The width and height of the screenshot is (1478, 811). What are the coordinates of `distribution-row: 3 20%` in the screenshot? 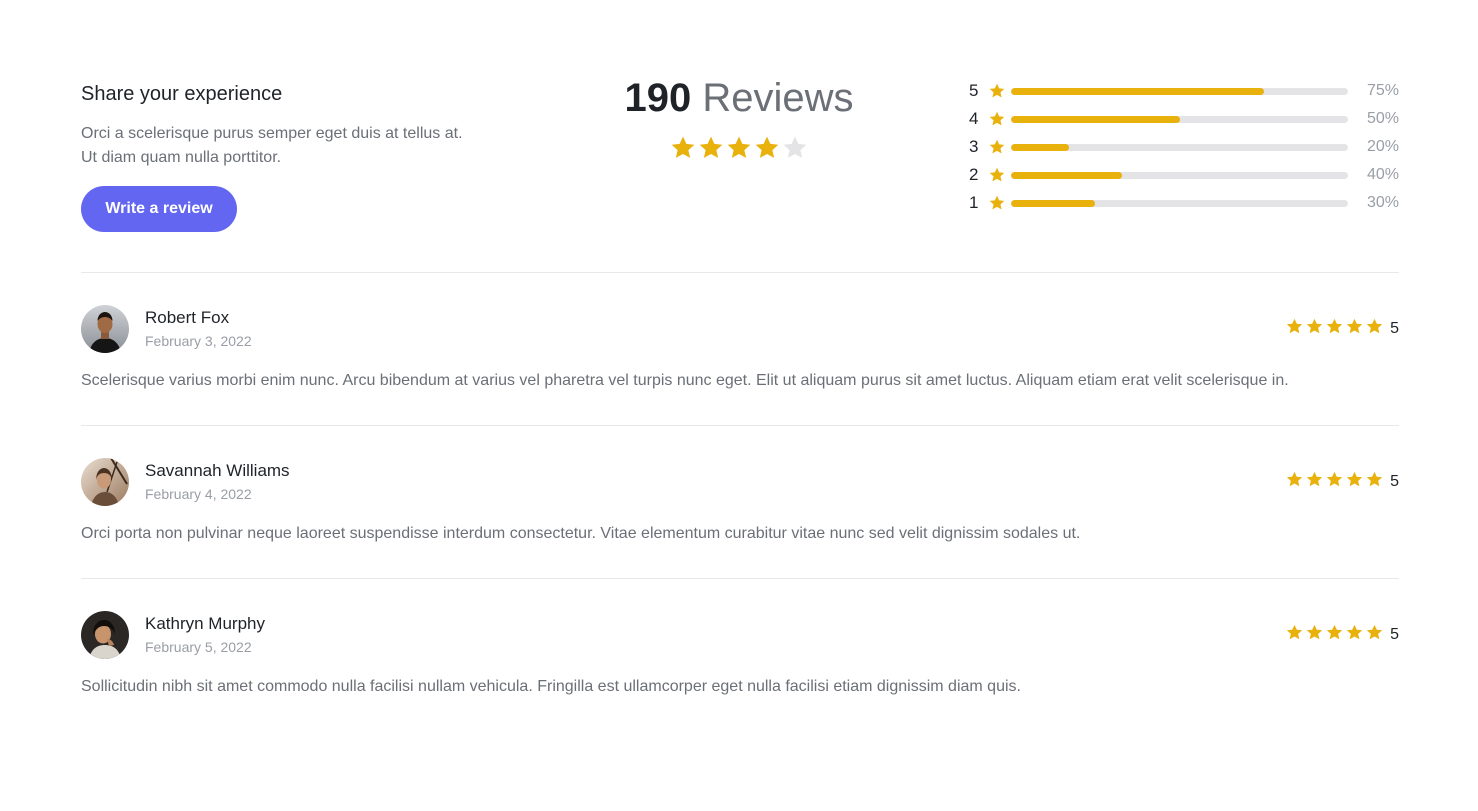 It's located at (1183, 147).